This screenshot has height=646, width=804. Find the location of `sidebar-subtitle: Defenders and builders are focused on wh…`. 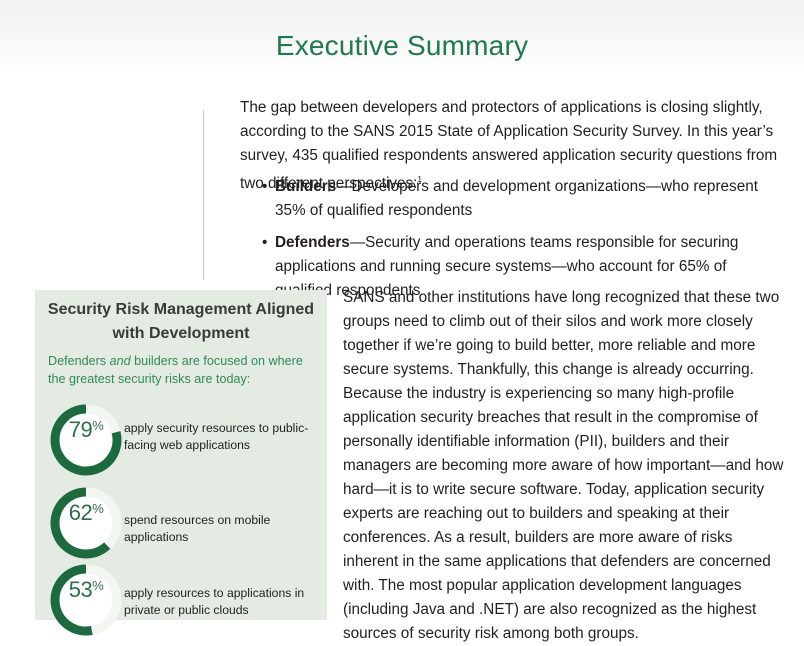

sidebar-subtitle: Defenders and builders are focused on wh… is located at coordinates (183, 370).